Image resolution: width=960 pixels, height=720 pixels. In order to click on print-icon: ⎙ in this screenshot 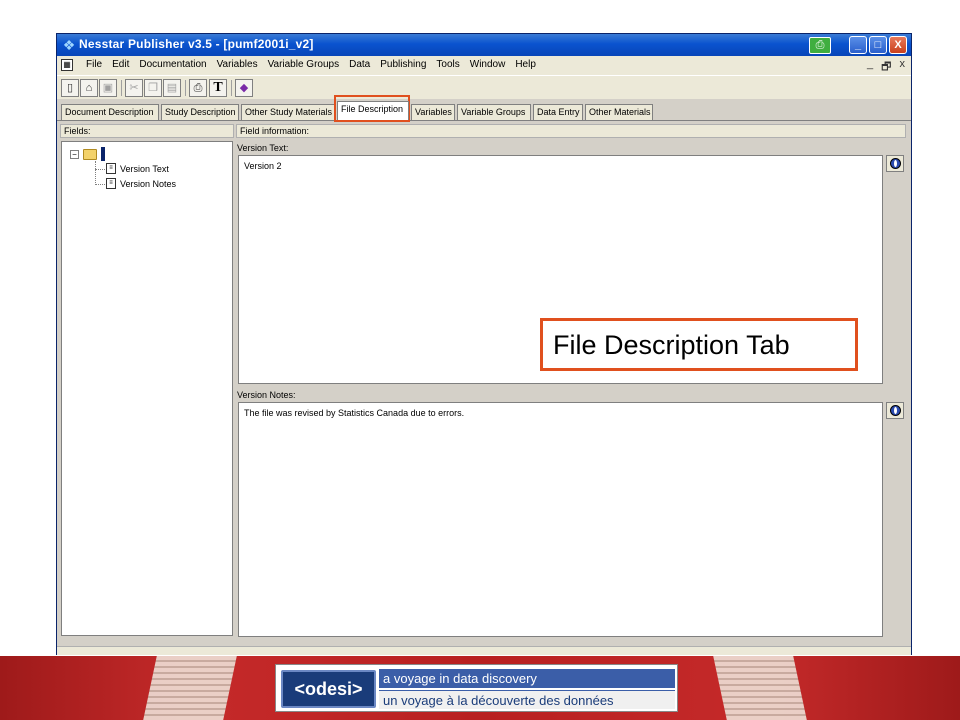, I will do `click(198, 88)`.